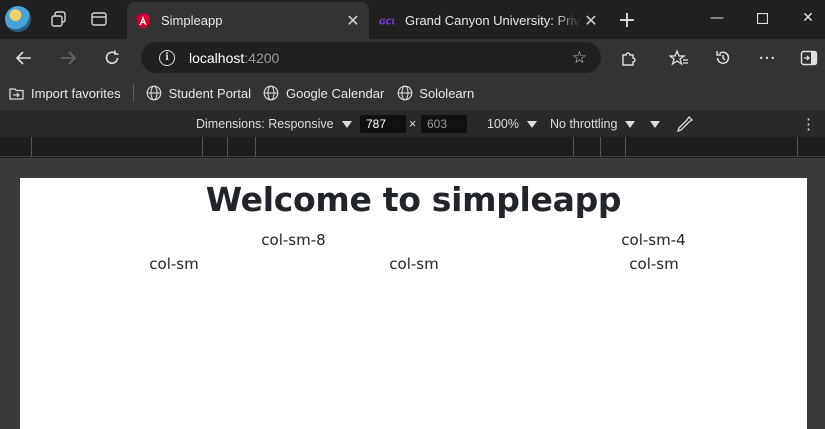  I want to click on back-button, so click(24, 58).